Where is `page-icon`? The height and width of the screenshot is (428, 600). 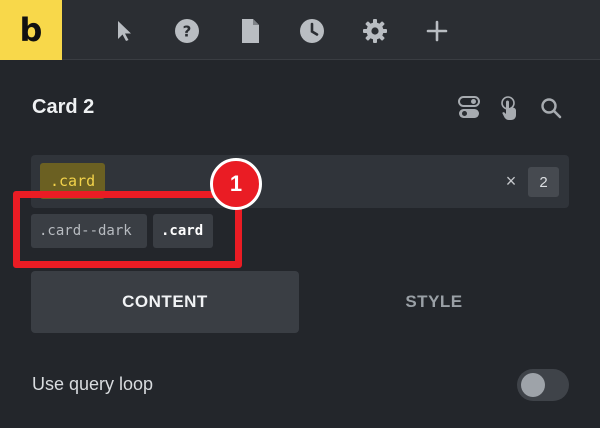 page-icon is located at coordinates (250, 31).